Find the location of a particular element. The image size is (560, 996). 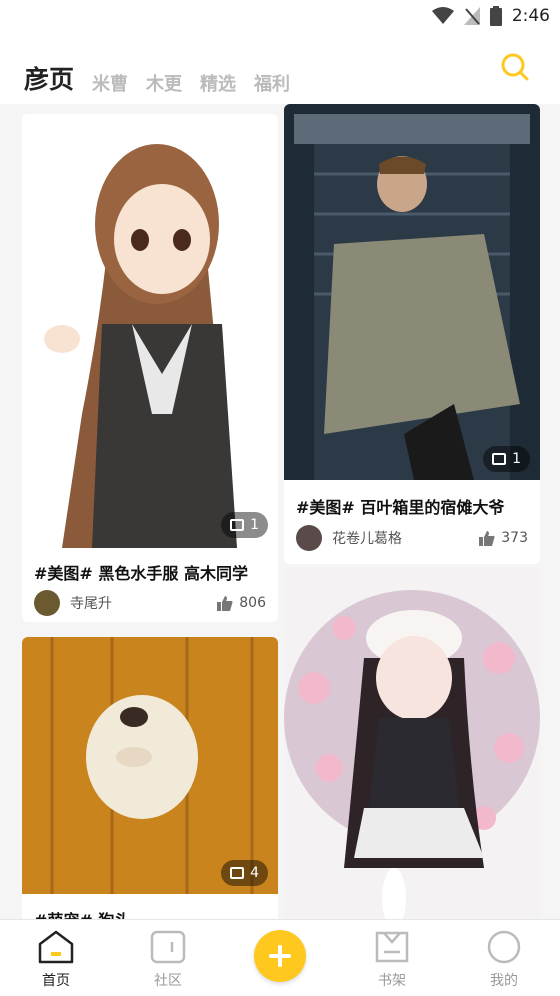

plus-icon is located at coordinates (280, 956).